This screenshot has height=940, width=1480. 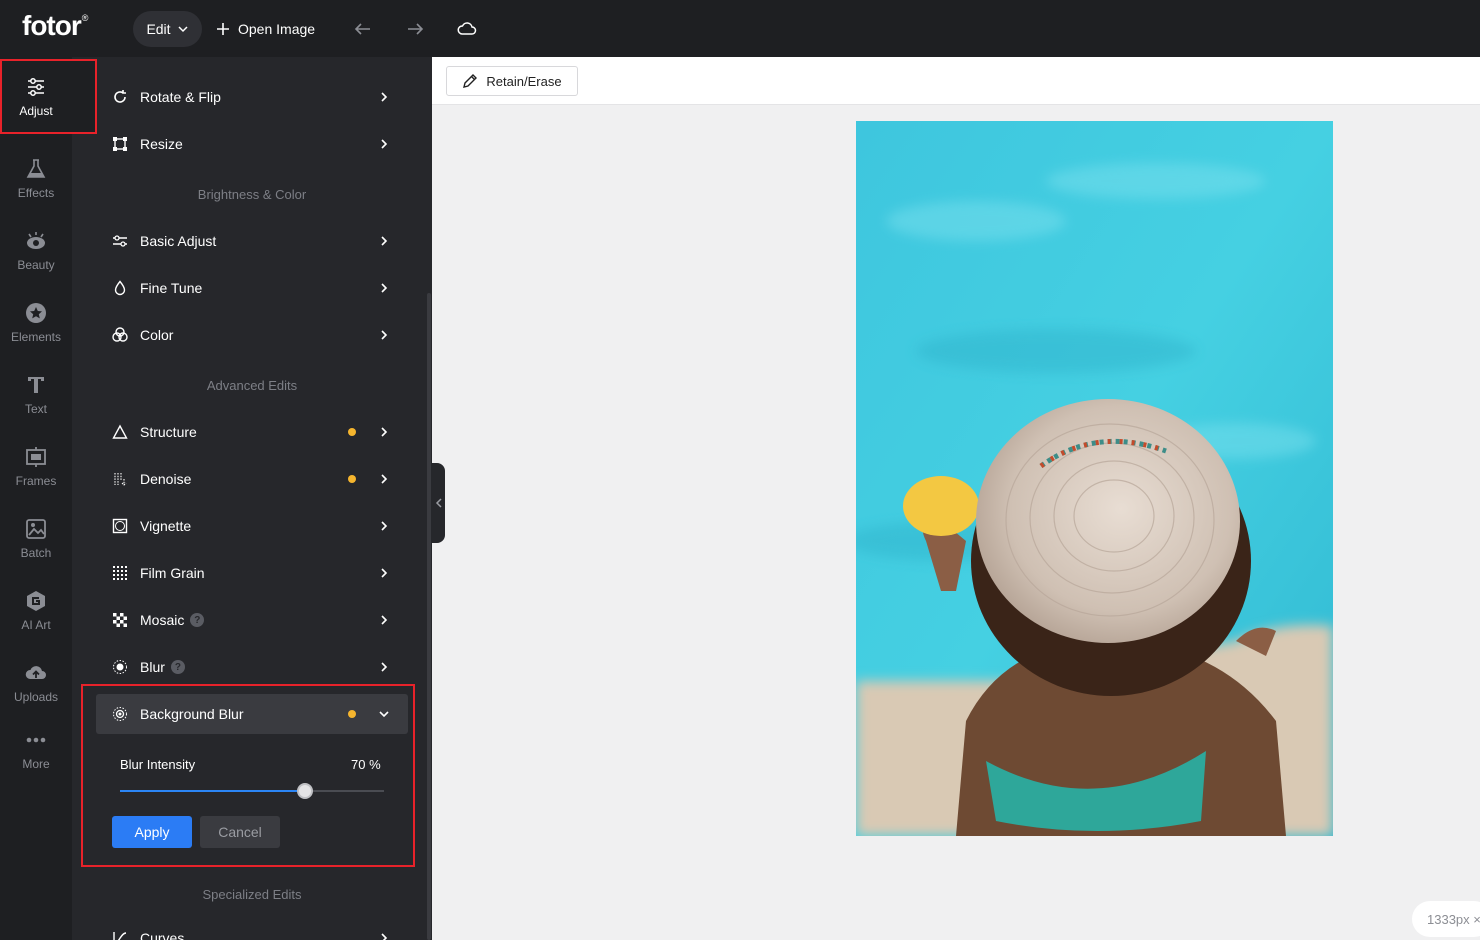 I want to click on undo-arrow-icon, so click(x=363, y=29).